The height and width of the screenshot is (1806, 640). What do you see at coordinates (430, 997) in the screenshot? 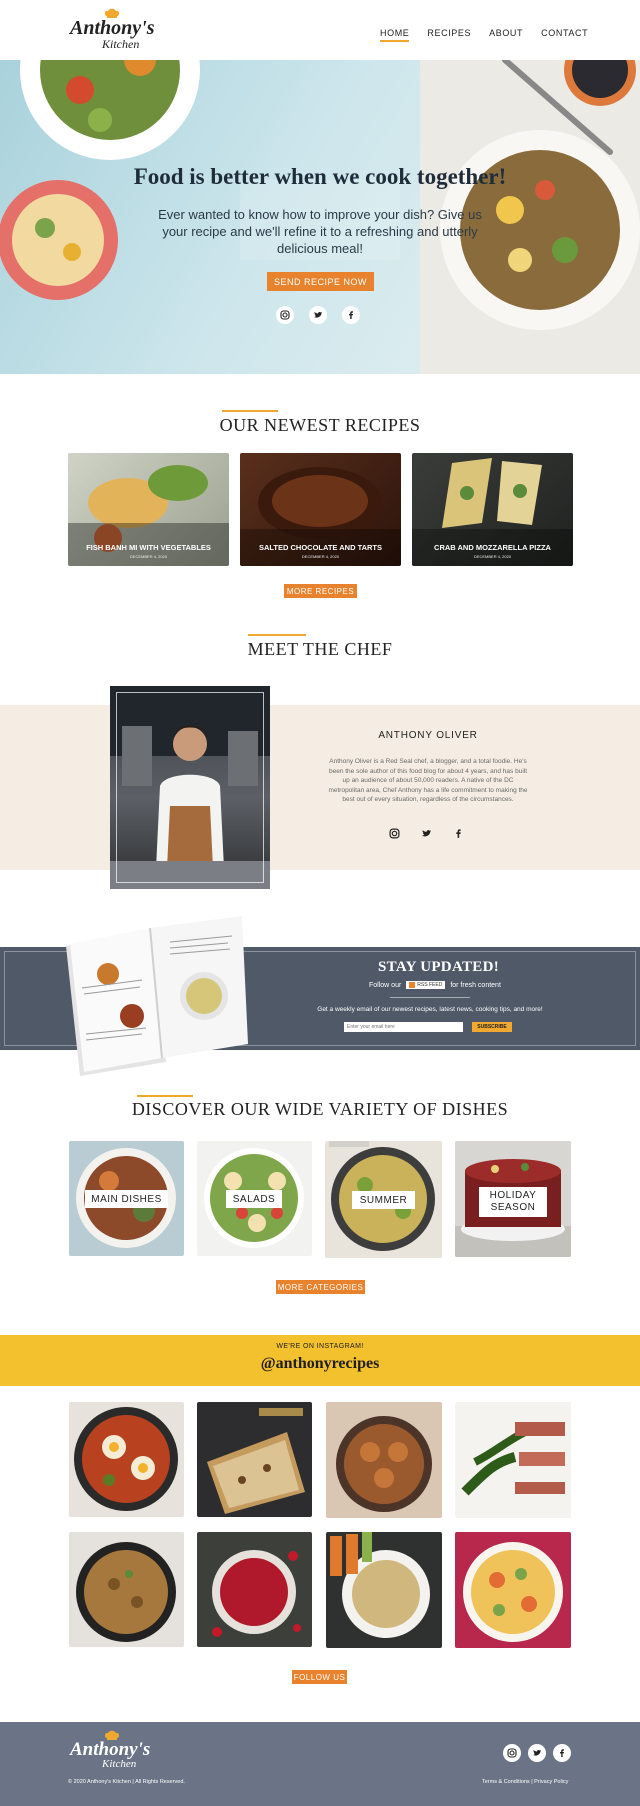
I see `newsletter-divider` at bounding box center [430, 997].